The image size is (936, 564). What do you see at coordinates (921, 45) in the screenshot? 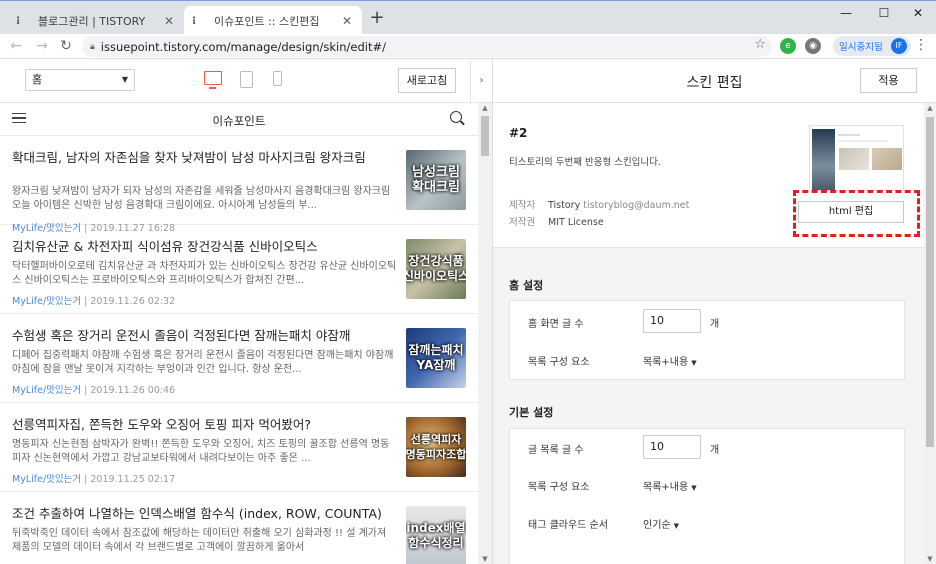
I see `more-menu-icon: ⋮` at bounding box center [921, 45].